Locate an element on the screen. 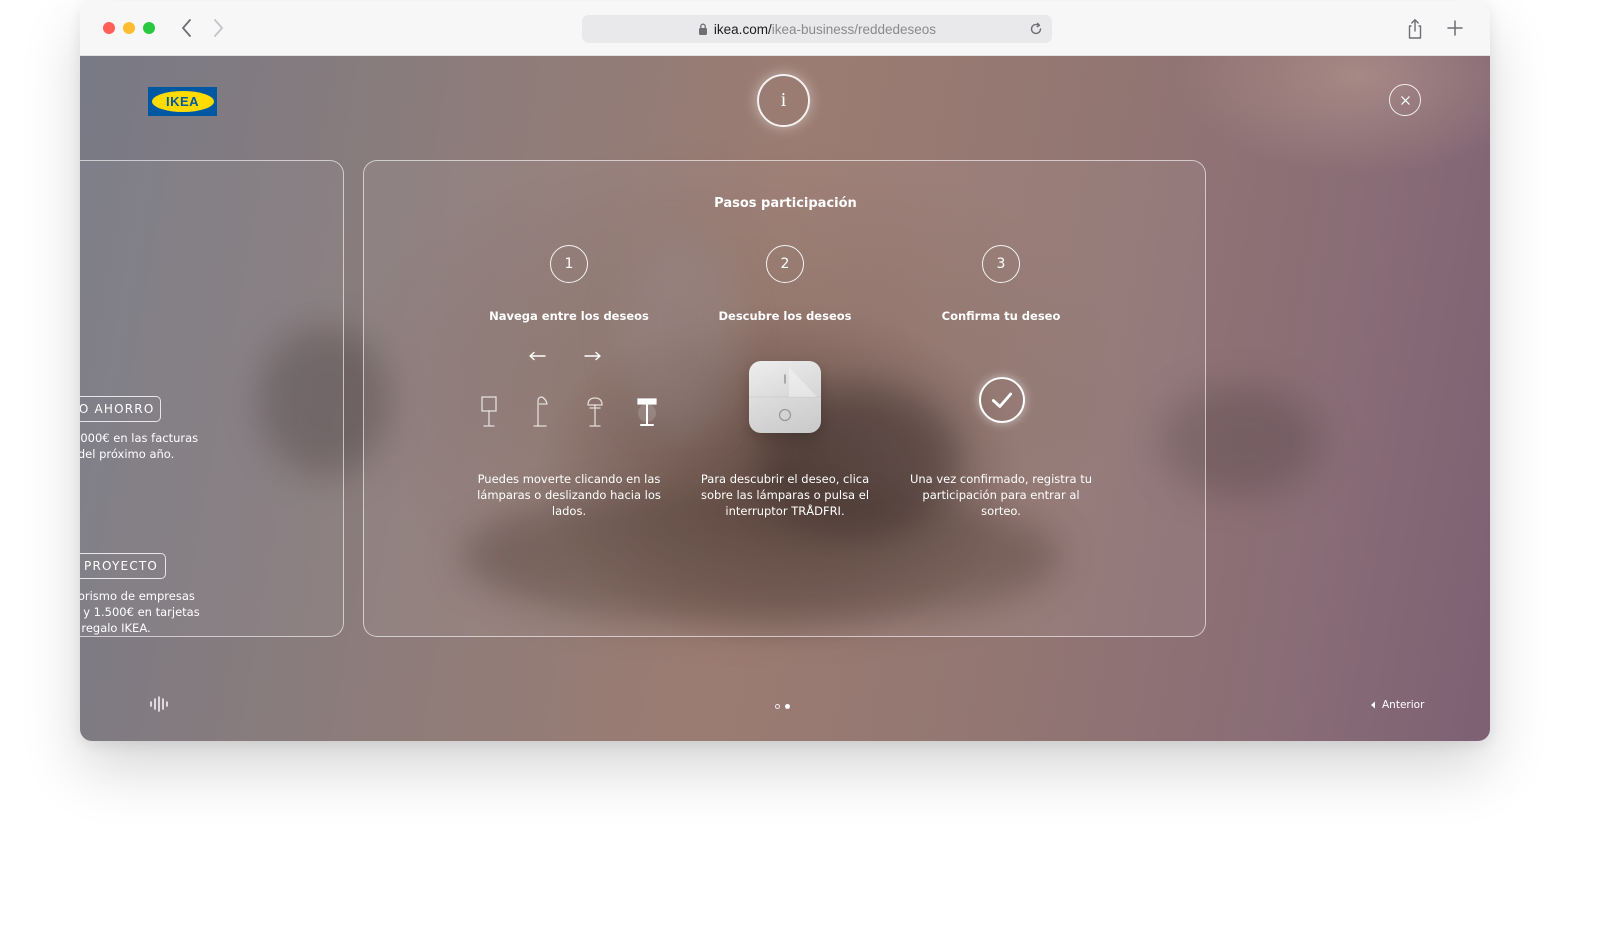  step-number: 2 is located at coordinates (785, 264).